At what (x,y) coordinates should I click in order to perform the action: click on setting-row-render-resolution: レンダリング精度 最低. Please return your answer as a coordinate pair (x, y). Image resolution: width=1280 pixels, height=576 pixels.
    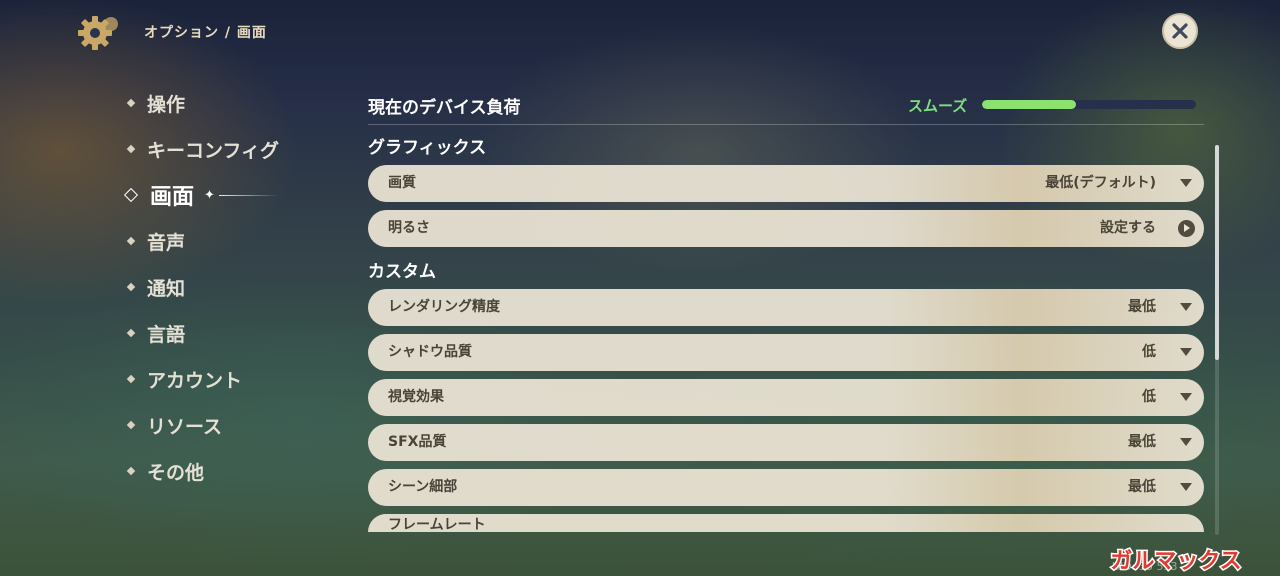
    Looking at the image, I should click on (786, 307).